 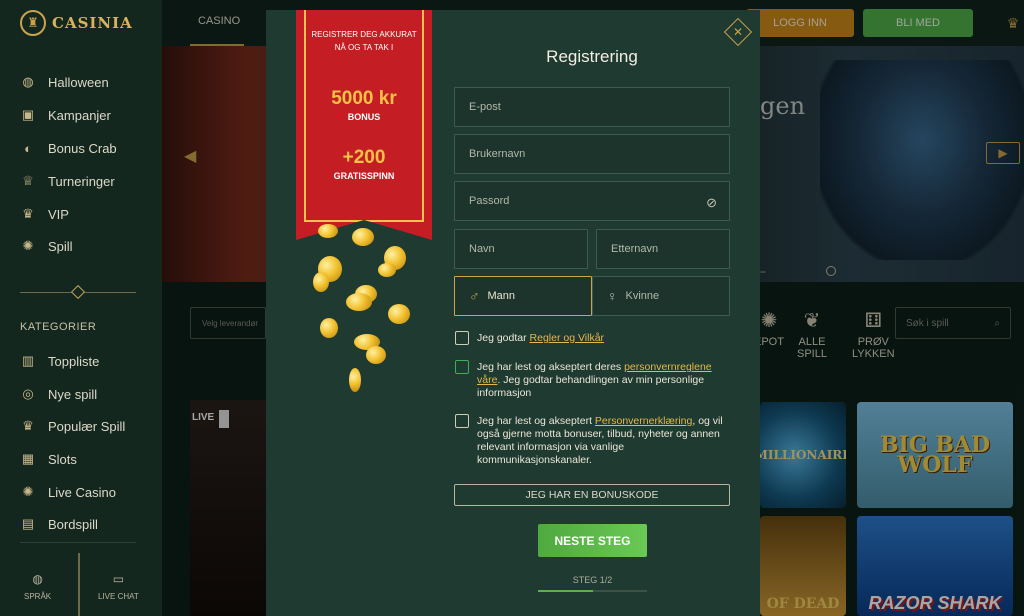 What do you see at coordinates (592, 56) in the screenshot?
I see `modal-title: Registrering` at bounding box center [592, 56].